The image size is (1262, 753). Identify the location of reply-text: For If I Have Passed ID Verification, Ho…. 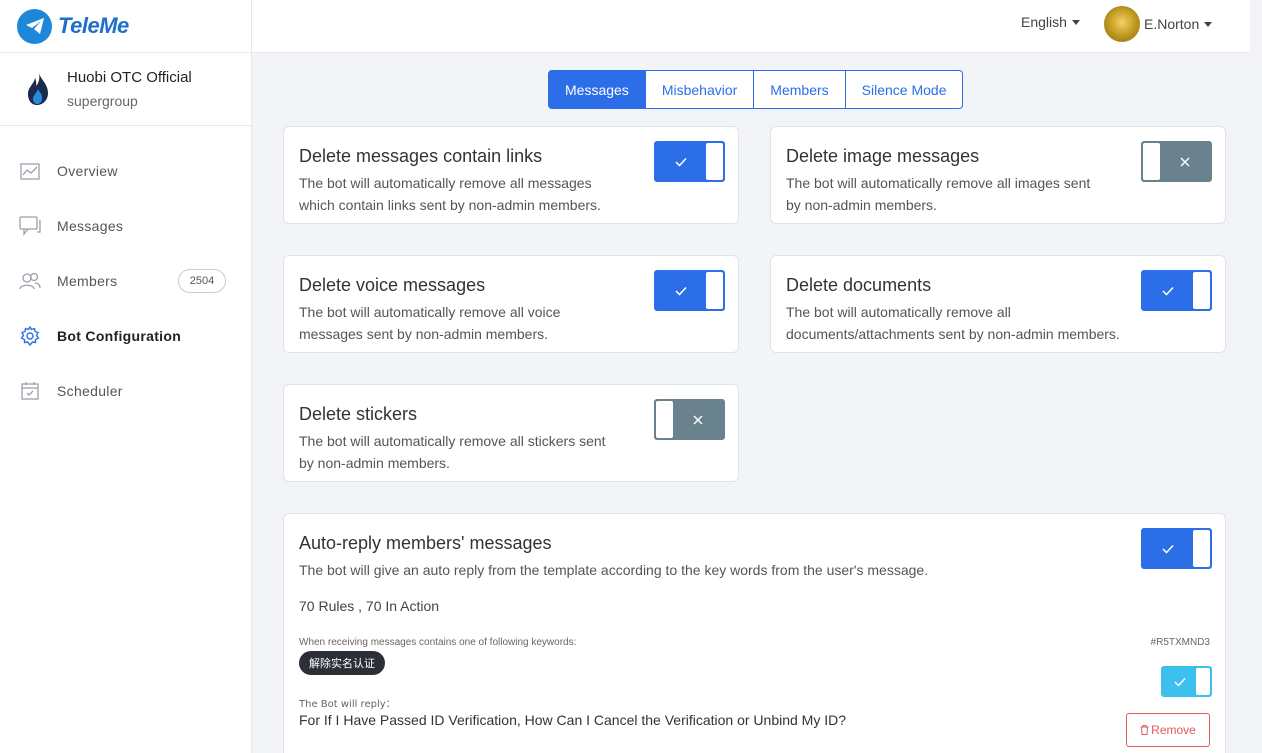
(573, 720).